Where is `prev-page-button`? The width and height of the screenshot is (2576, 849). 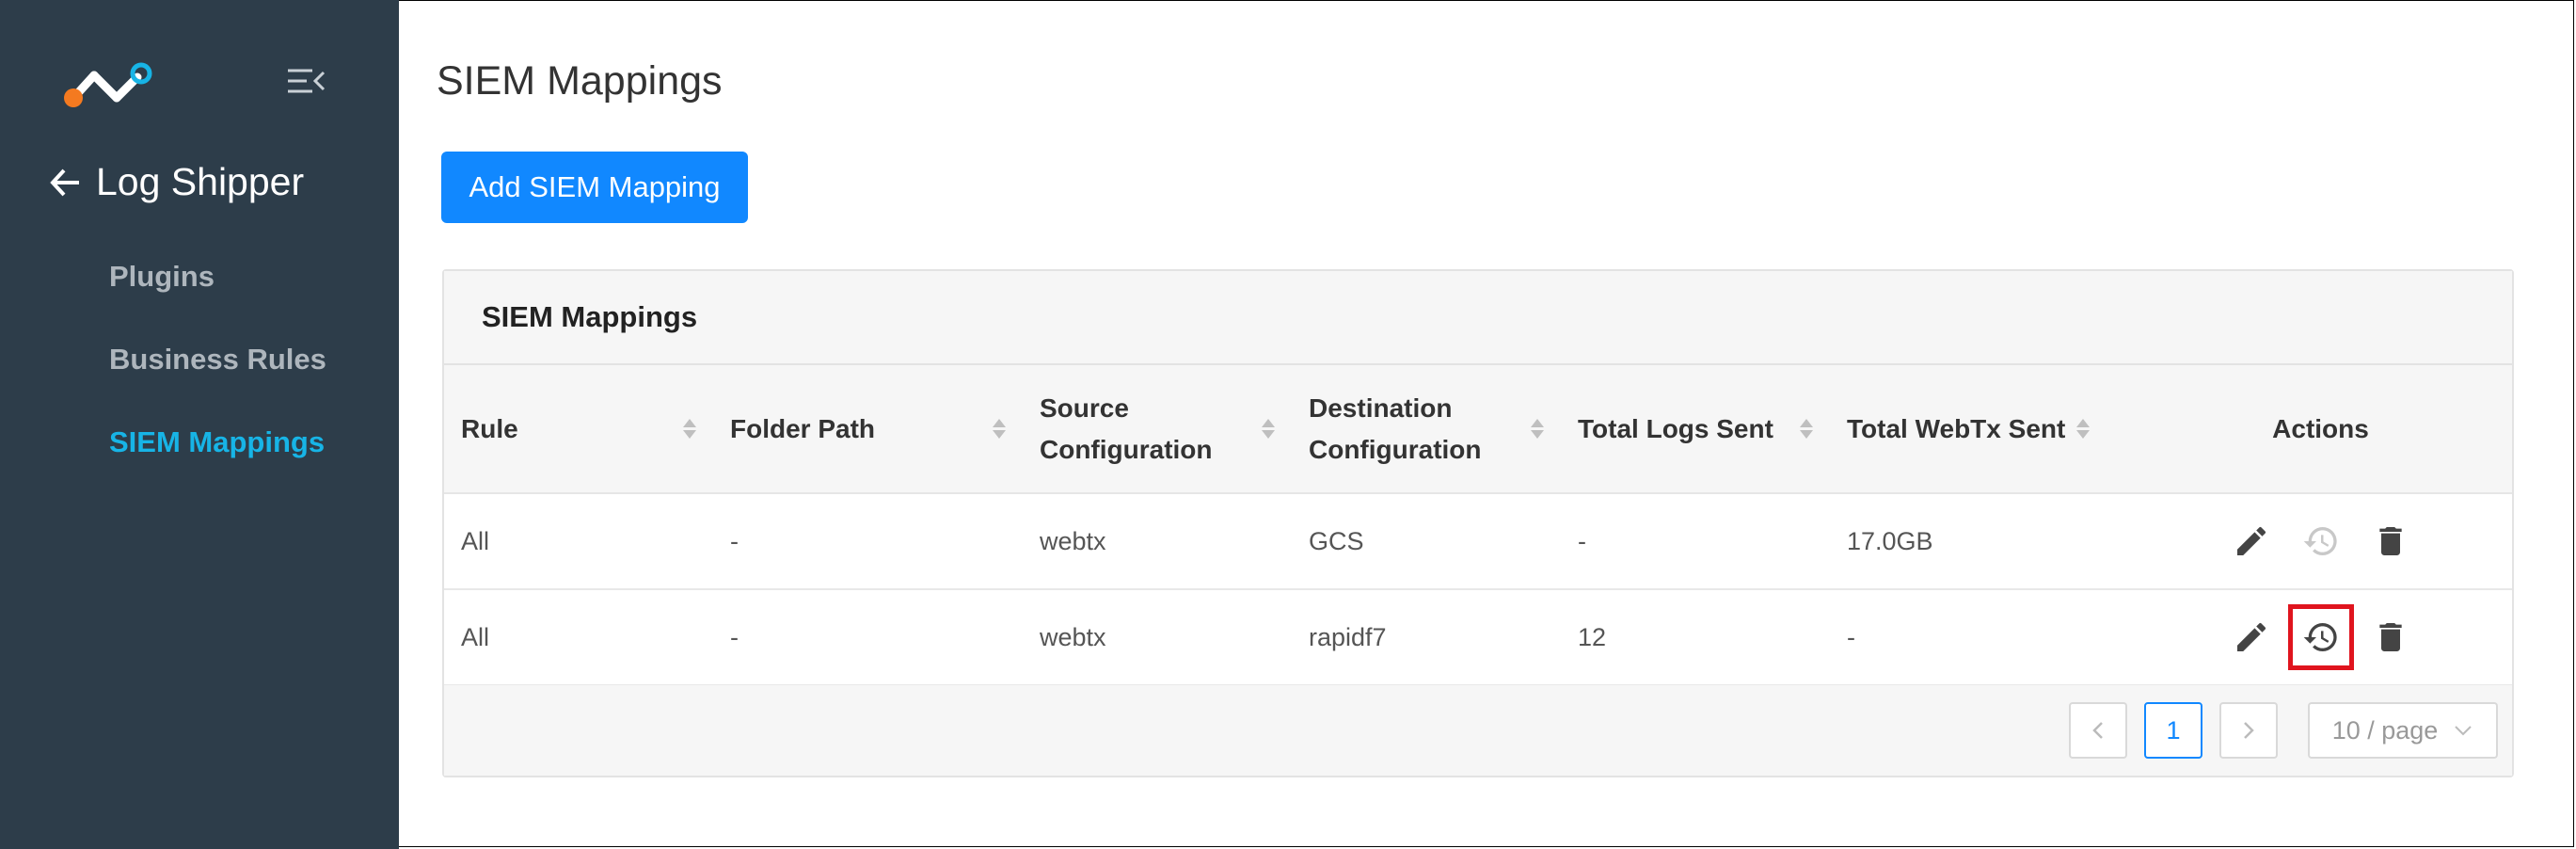 prev-page-button is located at coordinates (2098, 730).